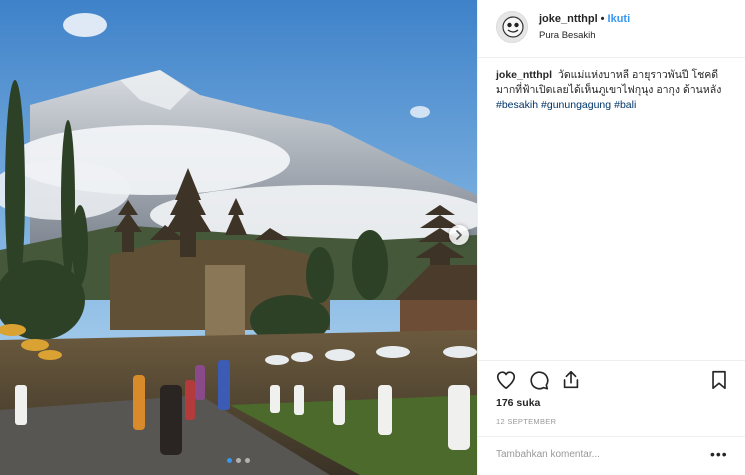 Image resolution: width=745 pixels, height=475 pixels. I want to click on share-icon, so click(571, 379).